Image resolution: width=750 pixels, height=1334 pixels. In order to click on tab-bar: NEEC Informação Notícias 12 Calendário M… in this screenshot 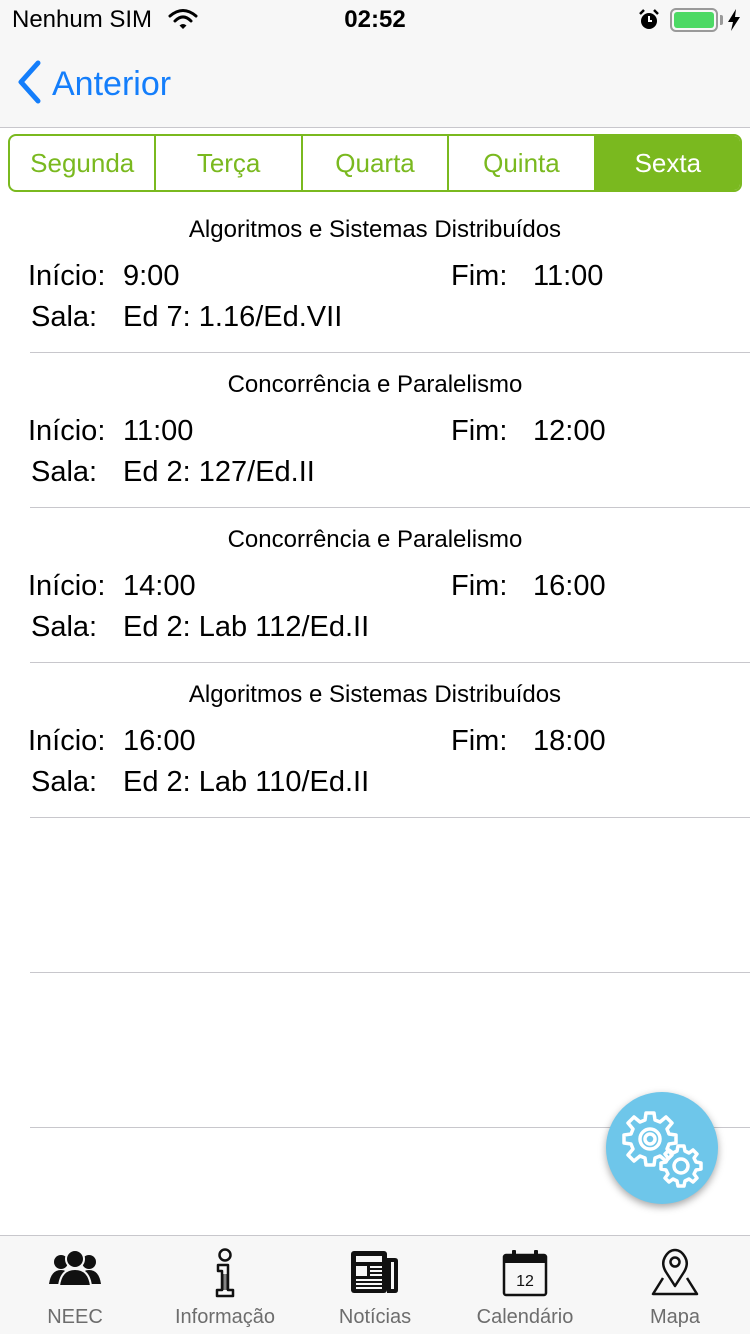, I will do `click(375, 1284)`.